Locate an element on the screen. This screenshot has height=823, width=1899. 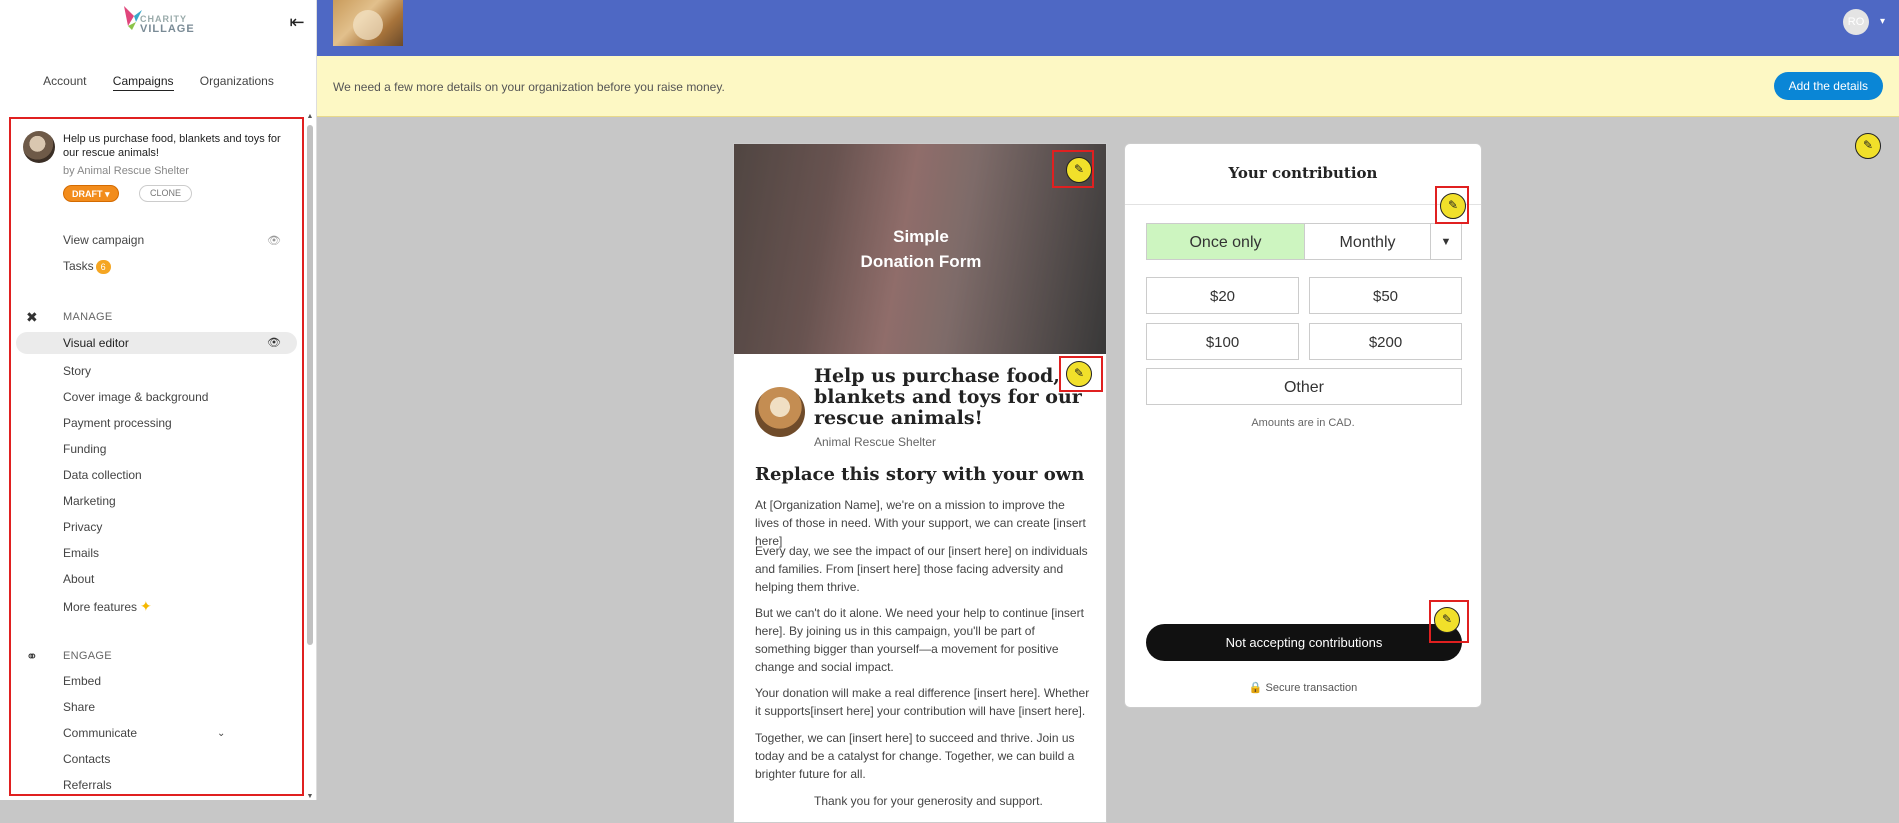
other-amount-option: Other is located at coordinates (1304, 386).